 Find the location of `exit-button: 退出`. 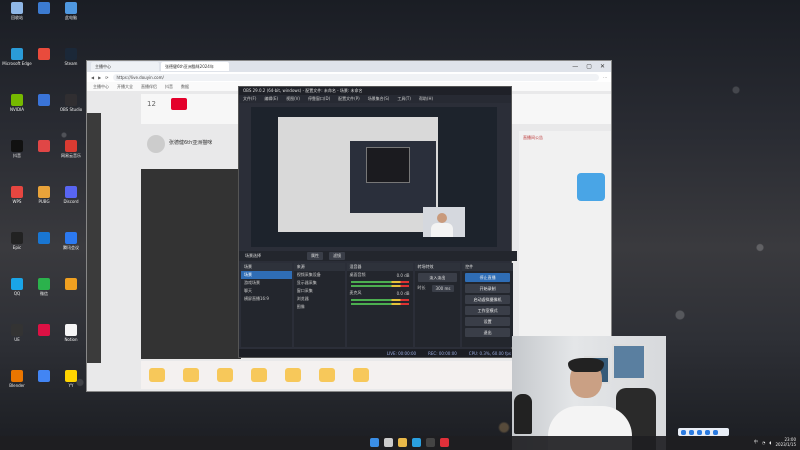

exit-button: 退出 is located at coordinates (487, 332).